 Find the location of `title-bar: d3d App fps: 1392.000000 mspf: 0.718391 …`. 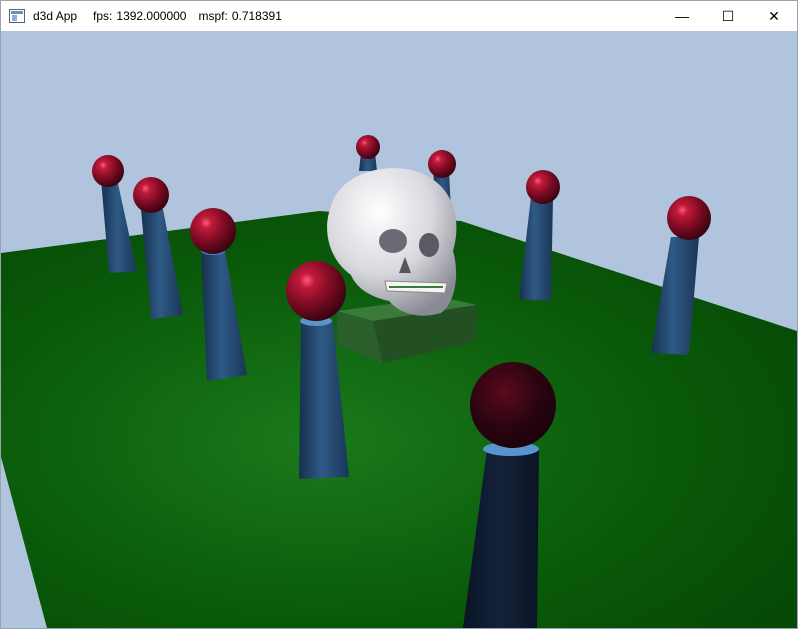

title-bar: d3d App fps: 1392.000000 mspf: 0.718391 … is located at coordinates (399, 16).